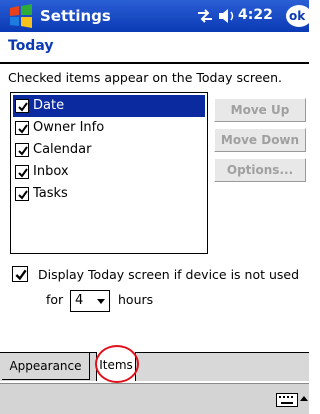 Image resolution: width=320 pixels, height=414 pixels. I want to click on checkbox-owner-info, so click(22, 128).